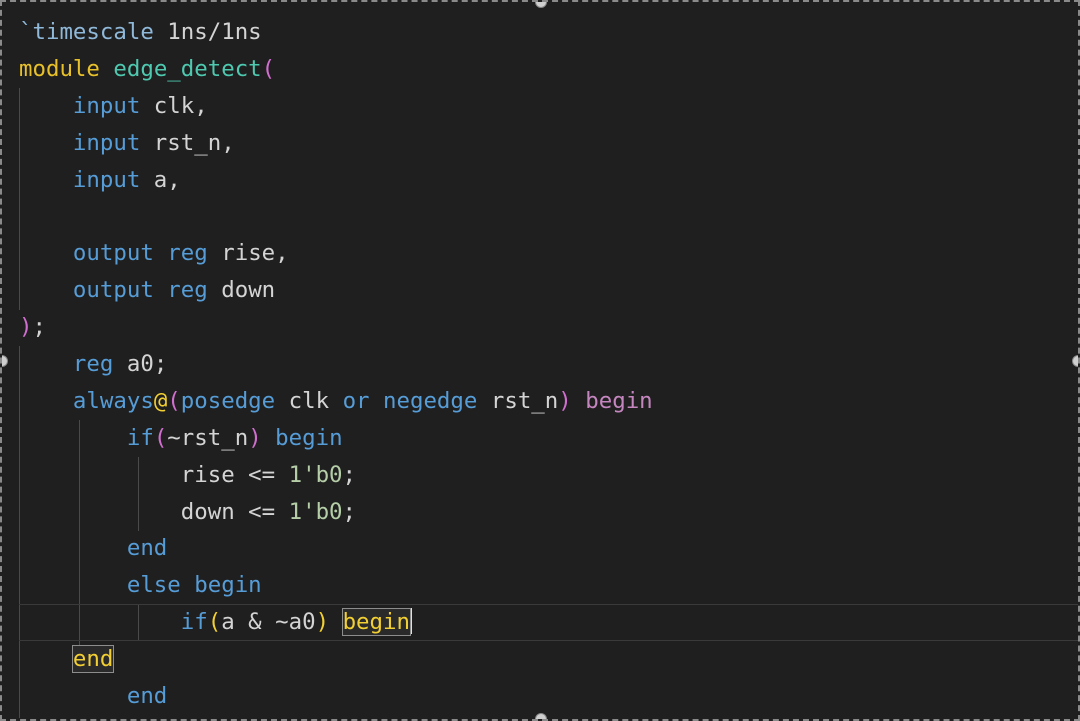  I want to click on code-line: input rst_n,, so click(336, 143).